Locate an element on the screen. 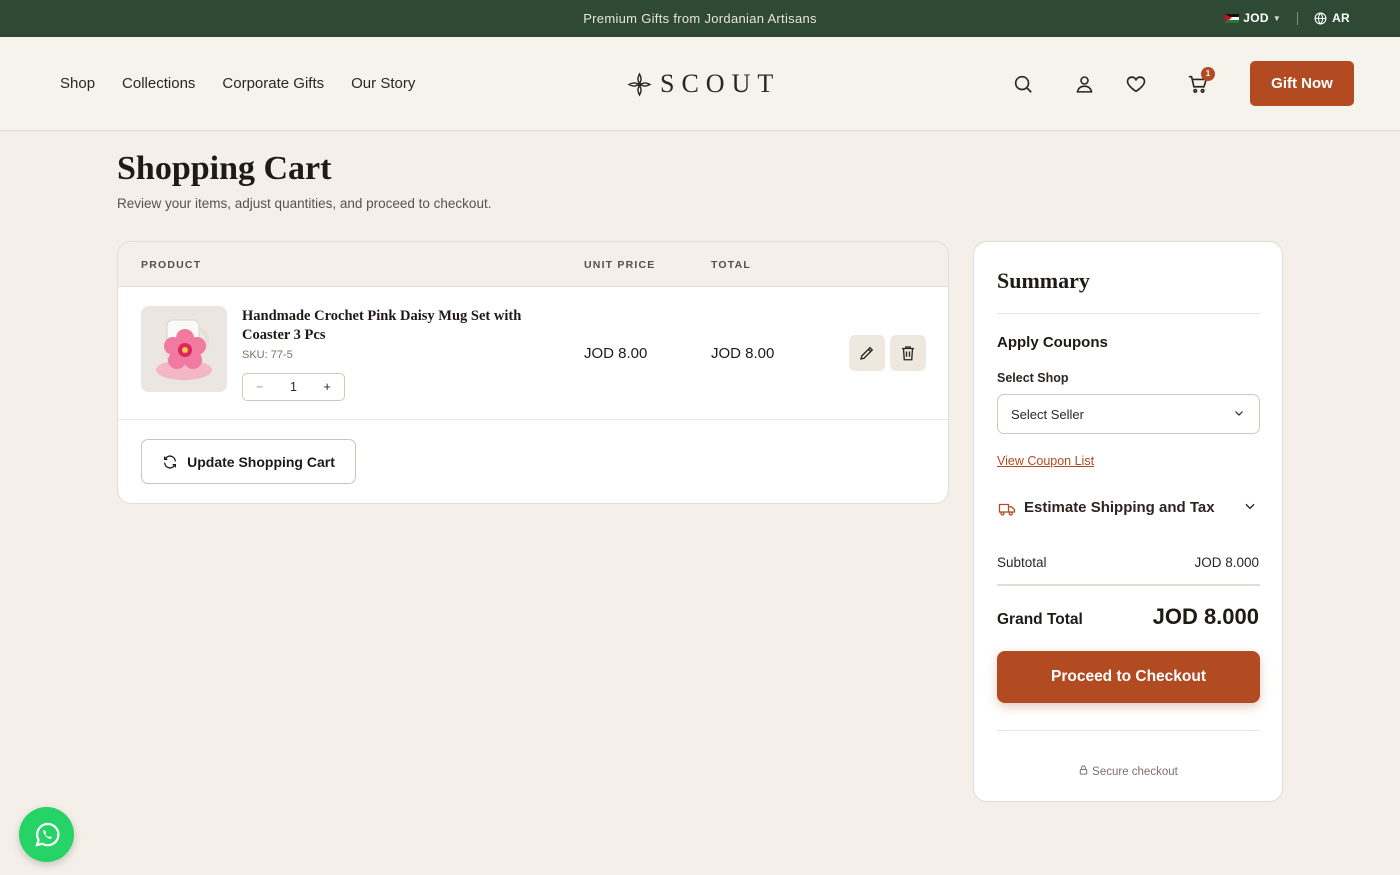  pencil-icon is located at coordinates (867, 353).